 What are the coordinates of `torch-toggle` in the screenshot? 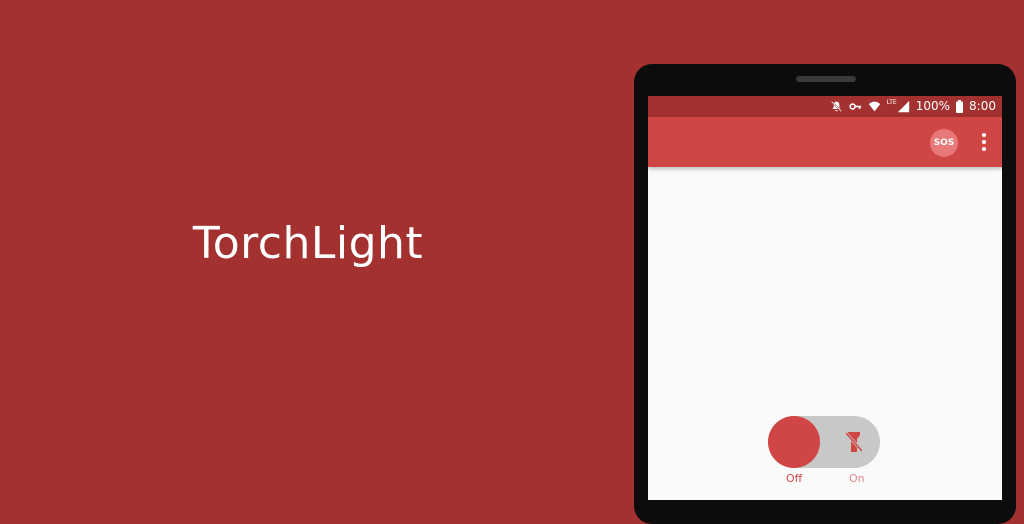 It's located at (824, 442).